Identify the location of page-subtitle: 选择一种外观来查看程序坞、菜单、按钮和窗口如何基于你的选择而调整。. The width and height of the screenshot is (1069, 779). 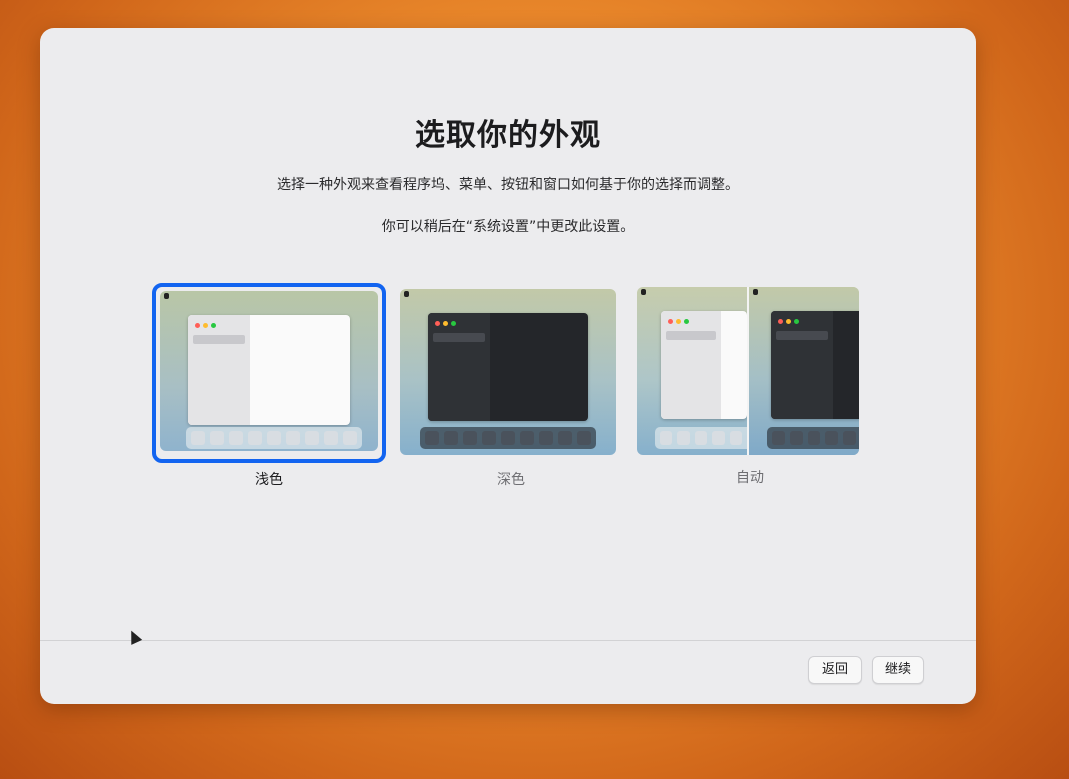
(508, 185).